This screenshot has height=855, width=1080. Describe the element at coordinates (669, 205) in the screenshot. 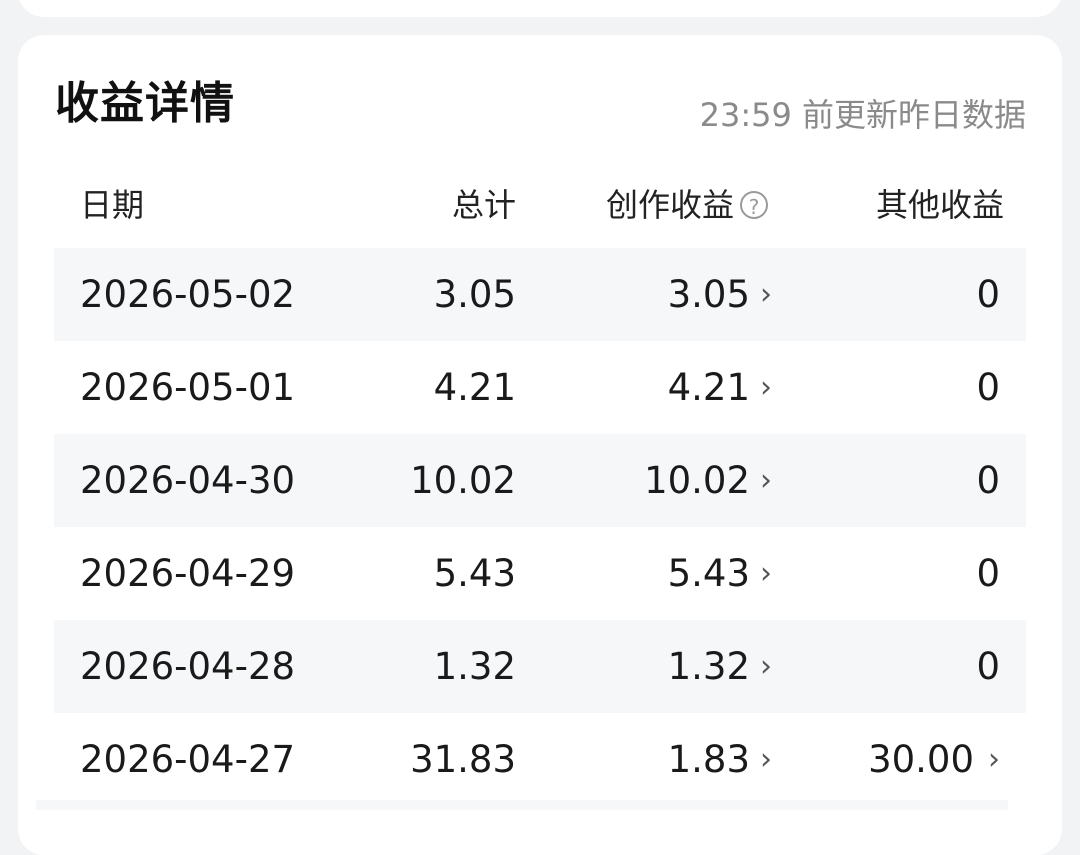

I see `header-creation-label: 创作收益` at that location.